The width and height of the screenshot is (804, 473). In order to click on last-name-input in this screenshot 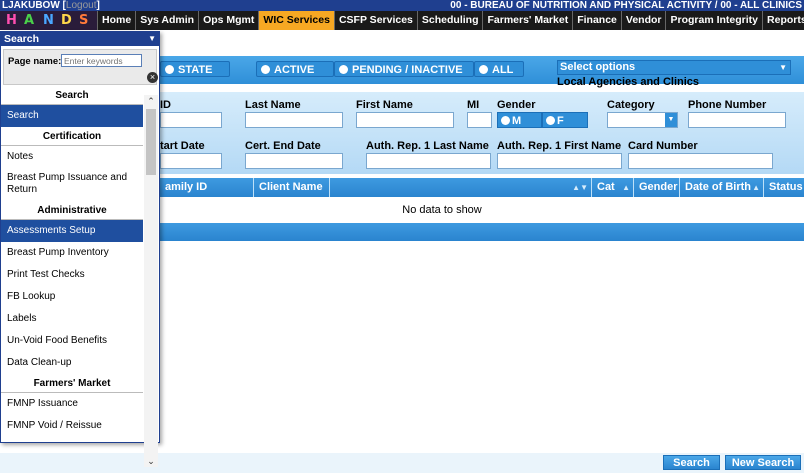, I will do `click(294, 120)`.